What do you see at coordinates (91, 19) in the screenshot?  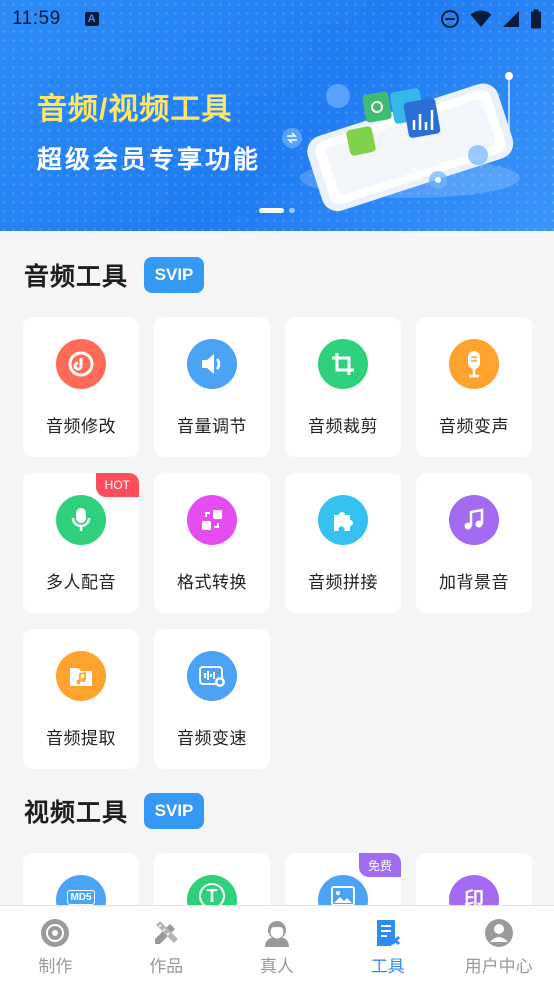 I see `keyboard-notification-icon: A` at bounding box center [91, 19].